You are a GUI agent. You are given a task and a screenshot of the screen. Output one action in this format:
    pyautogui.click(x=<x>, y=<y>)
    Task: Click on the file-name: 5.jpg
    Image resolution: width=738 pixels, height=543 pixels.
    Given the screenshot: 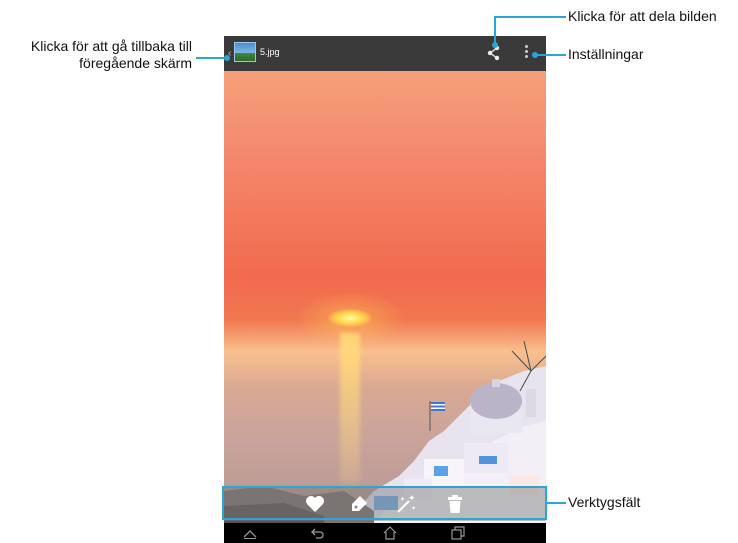 What is the action you would take?
    pyautogui.click(x=270, y=52)
    